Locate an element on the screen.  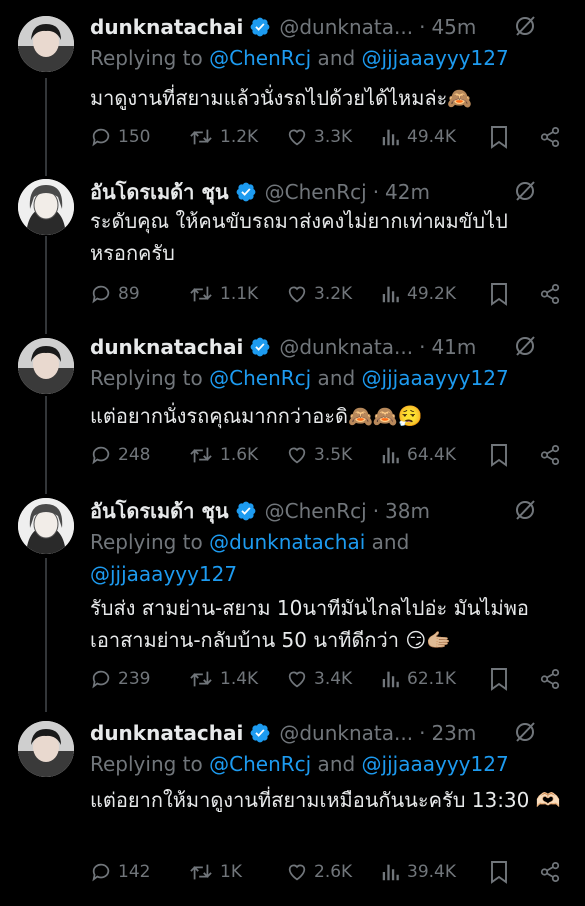
tweet-header: dunknatachai @dunknata... · 23m is located at coordinates (328, 733).